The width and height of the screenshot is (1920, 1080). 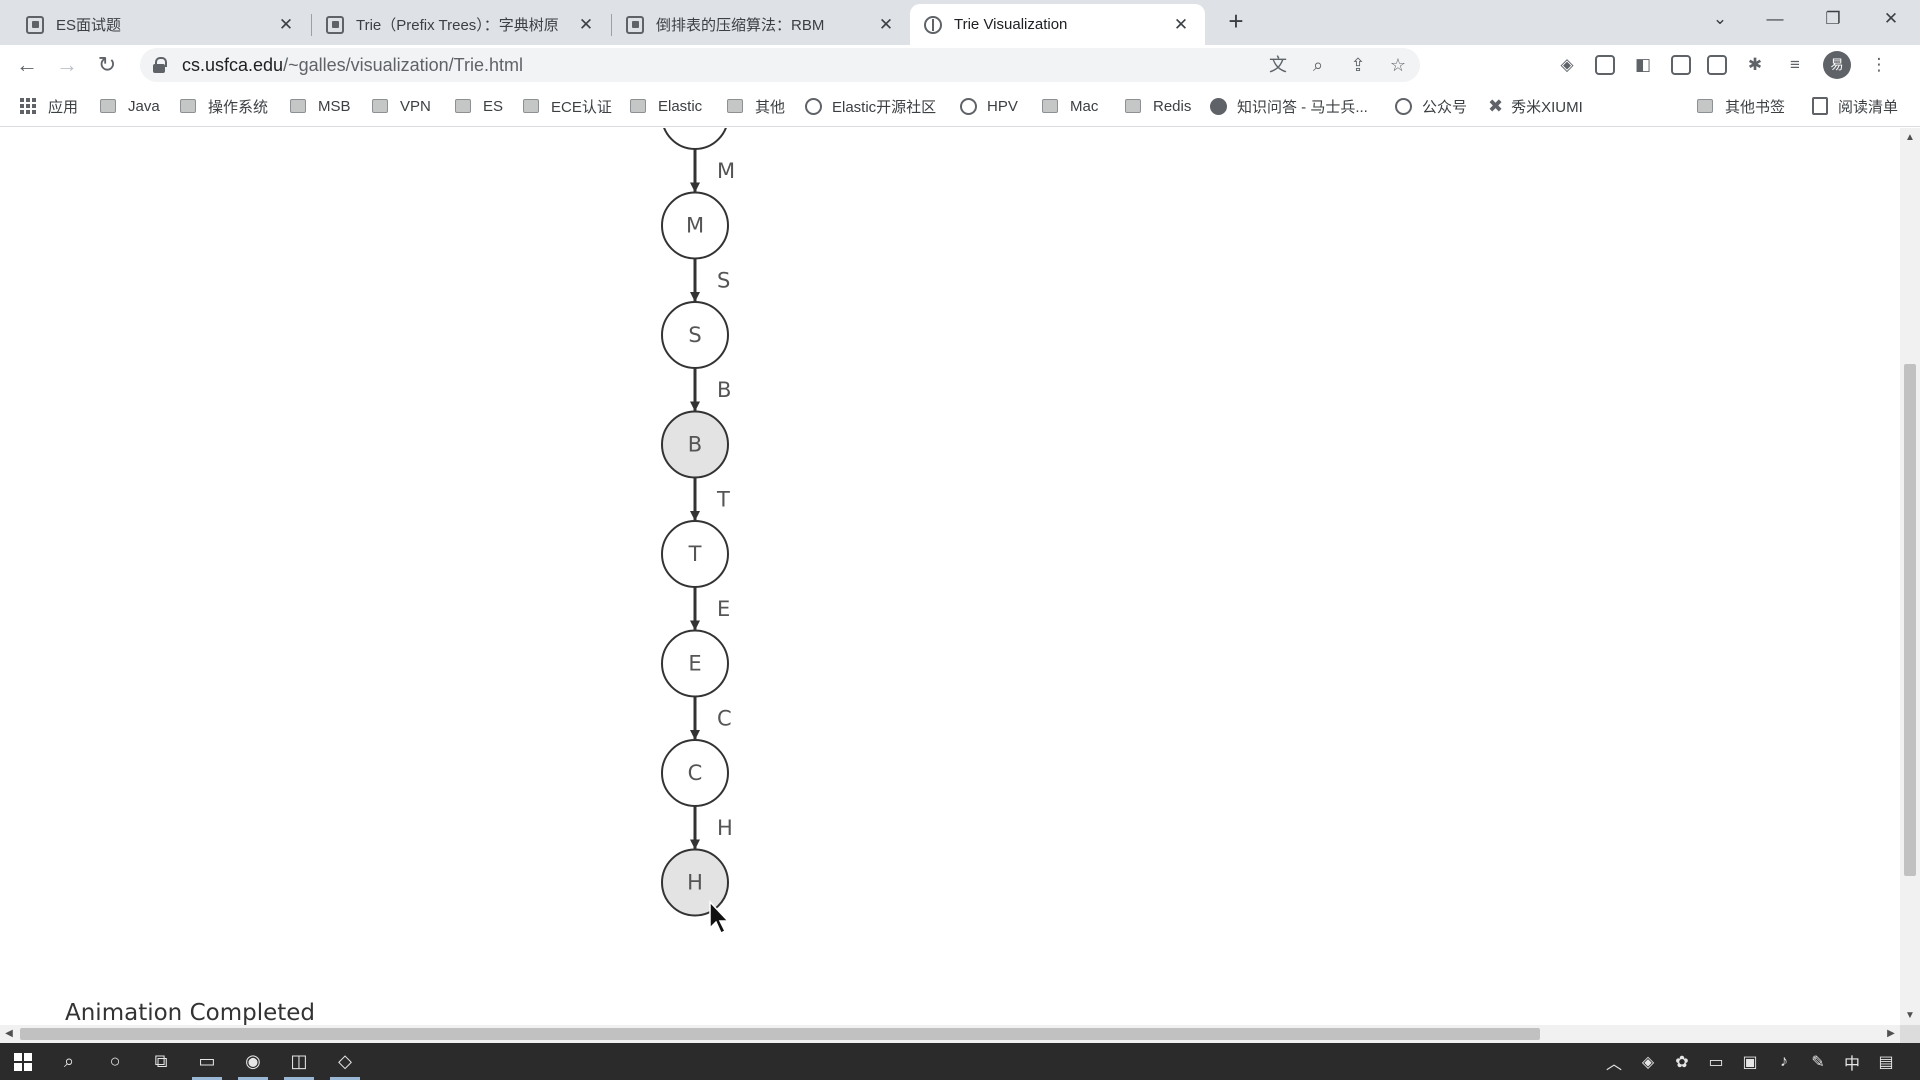 I want to click on bookmark-os: 操作系统, so click(x=224, y=106).